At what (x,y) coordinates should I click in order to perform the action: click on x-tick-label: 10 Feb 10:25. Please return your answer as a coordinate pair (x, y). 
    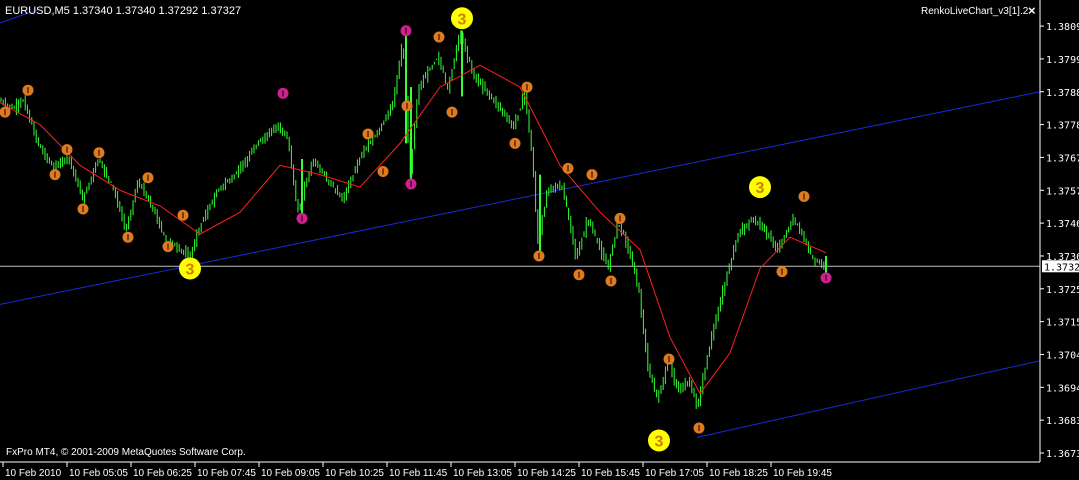
    Looking at the image, I should click on (354, 473).